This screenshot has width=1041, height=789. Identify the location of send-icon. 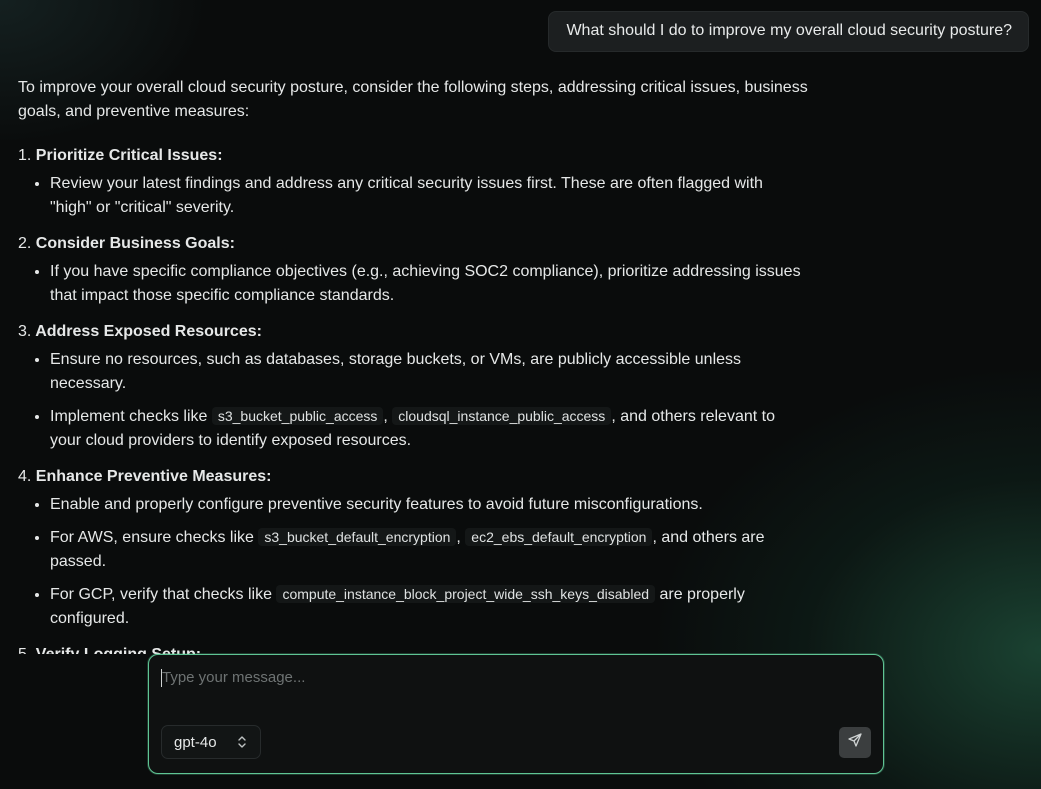
(855, 742).